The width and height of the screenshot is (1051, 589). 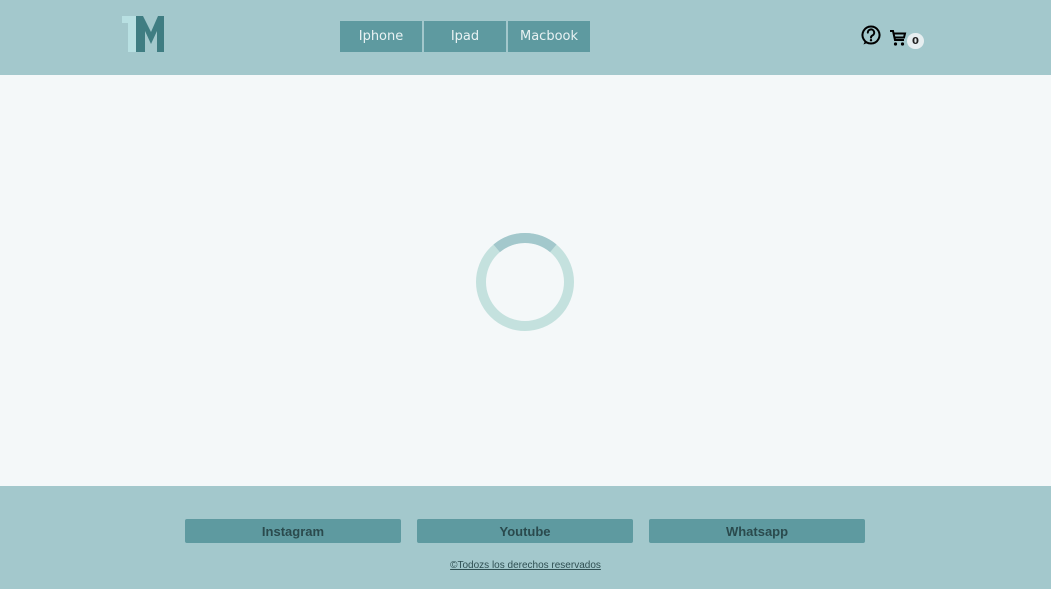 I want to click on site-header: Iphone Ipad Macbook 0, so click(x=525, y=37).